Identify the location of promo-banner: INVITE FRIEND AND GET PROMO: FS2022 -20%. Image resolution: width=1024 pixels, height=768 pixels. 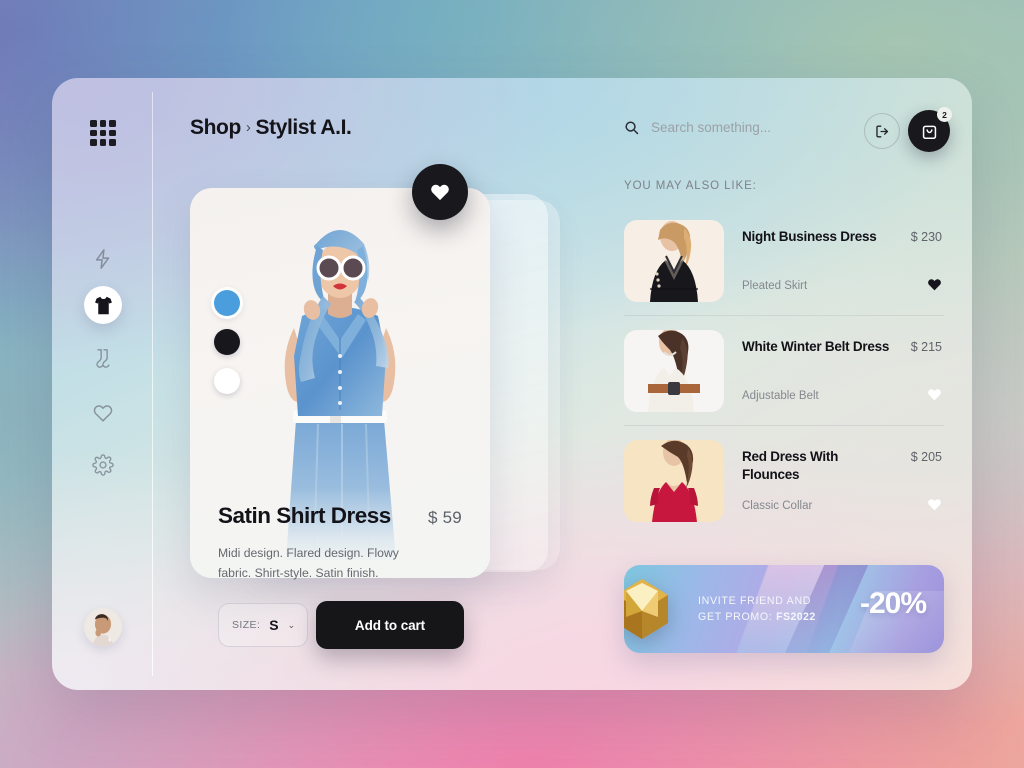
(784, 609).